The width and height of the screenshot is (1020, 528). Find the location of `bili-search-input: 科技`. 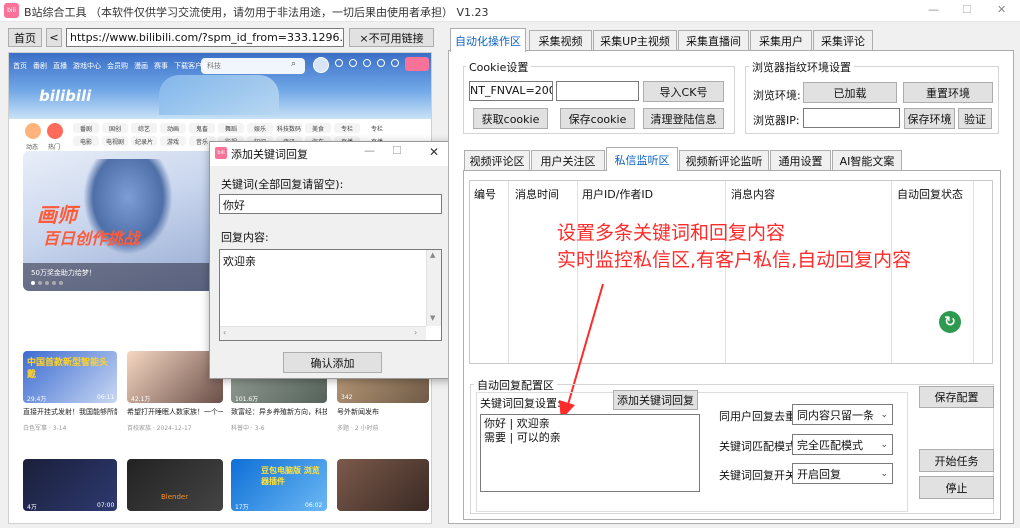

bili-search-input: 科技 is located at coordinates (214, 66).